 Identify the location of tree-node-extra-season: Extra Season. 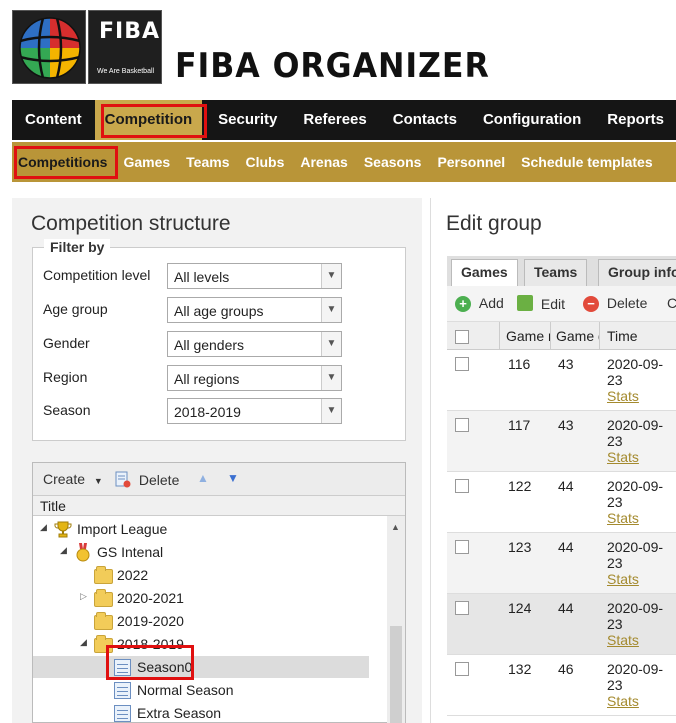
(210, 712).